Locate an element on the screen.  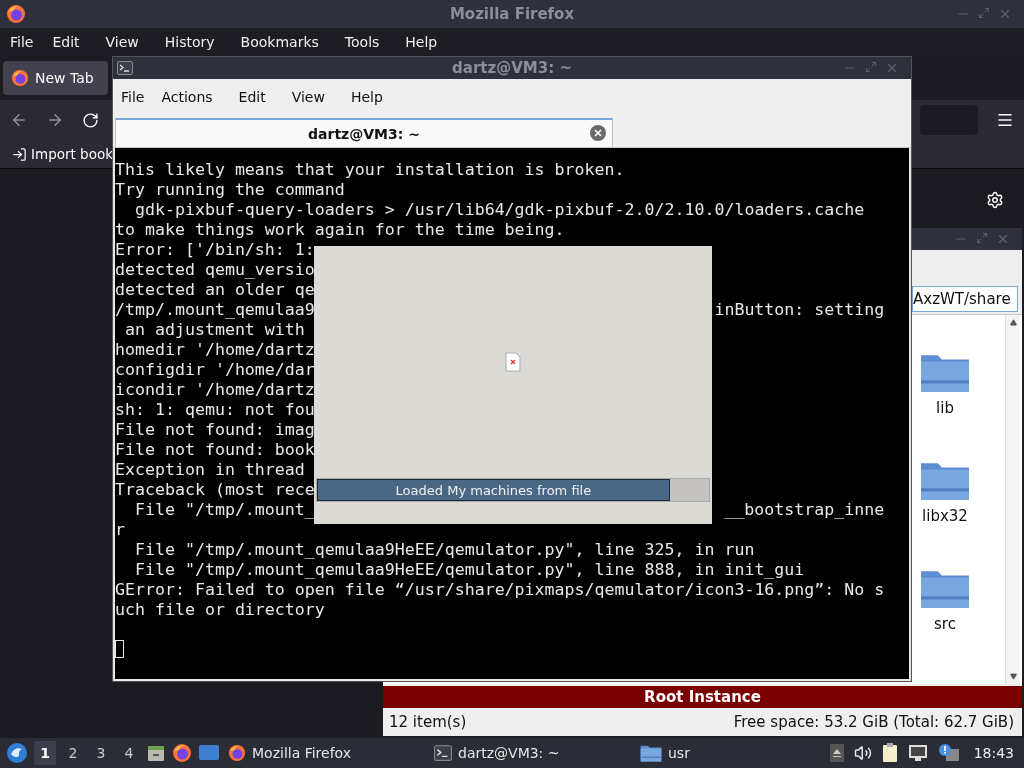
item-count: 12 item(s) is located at coordinates (428, 722).